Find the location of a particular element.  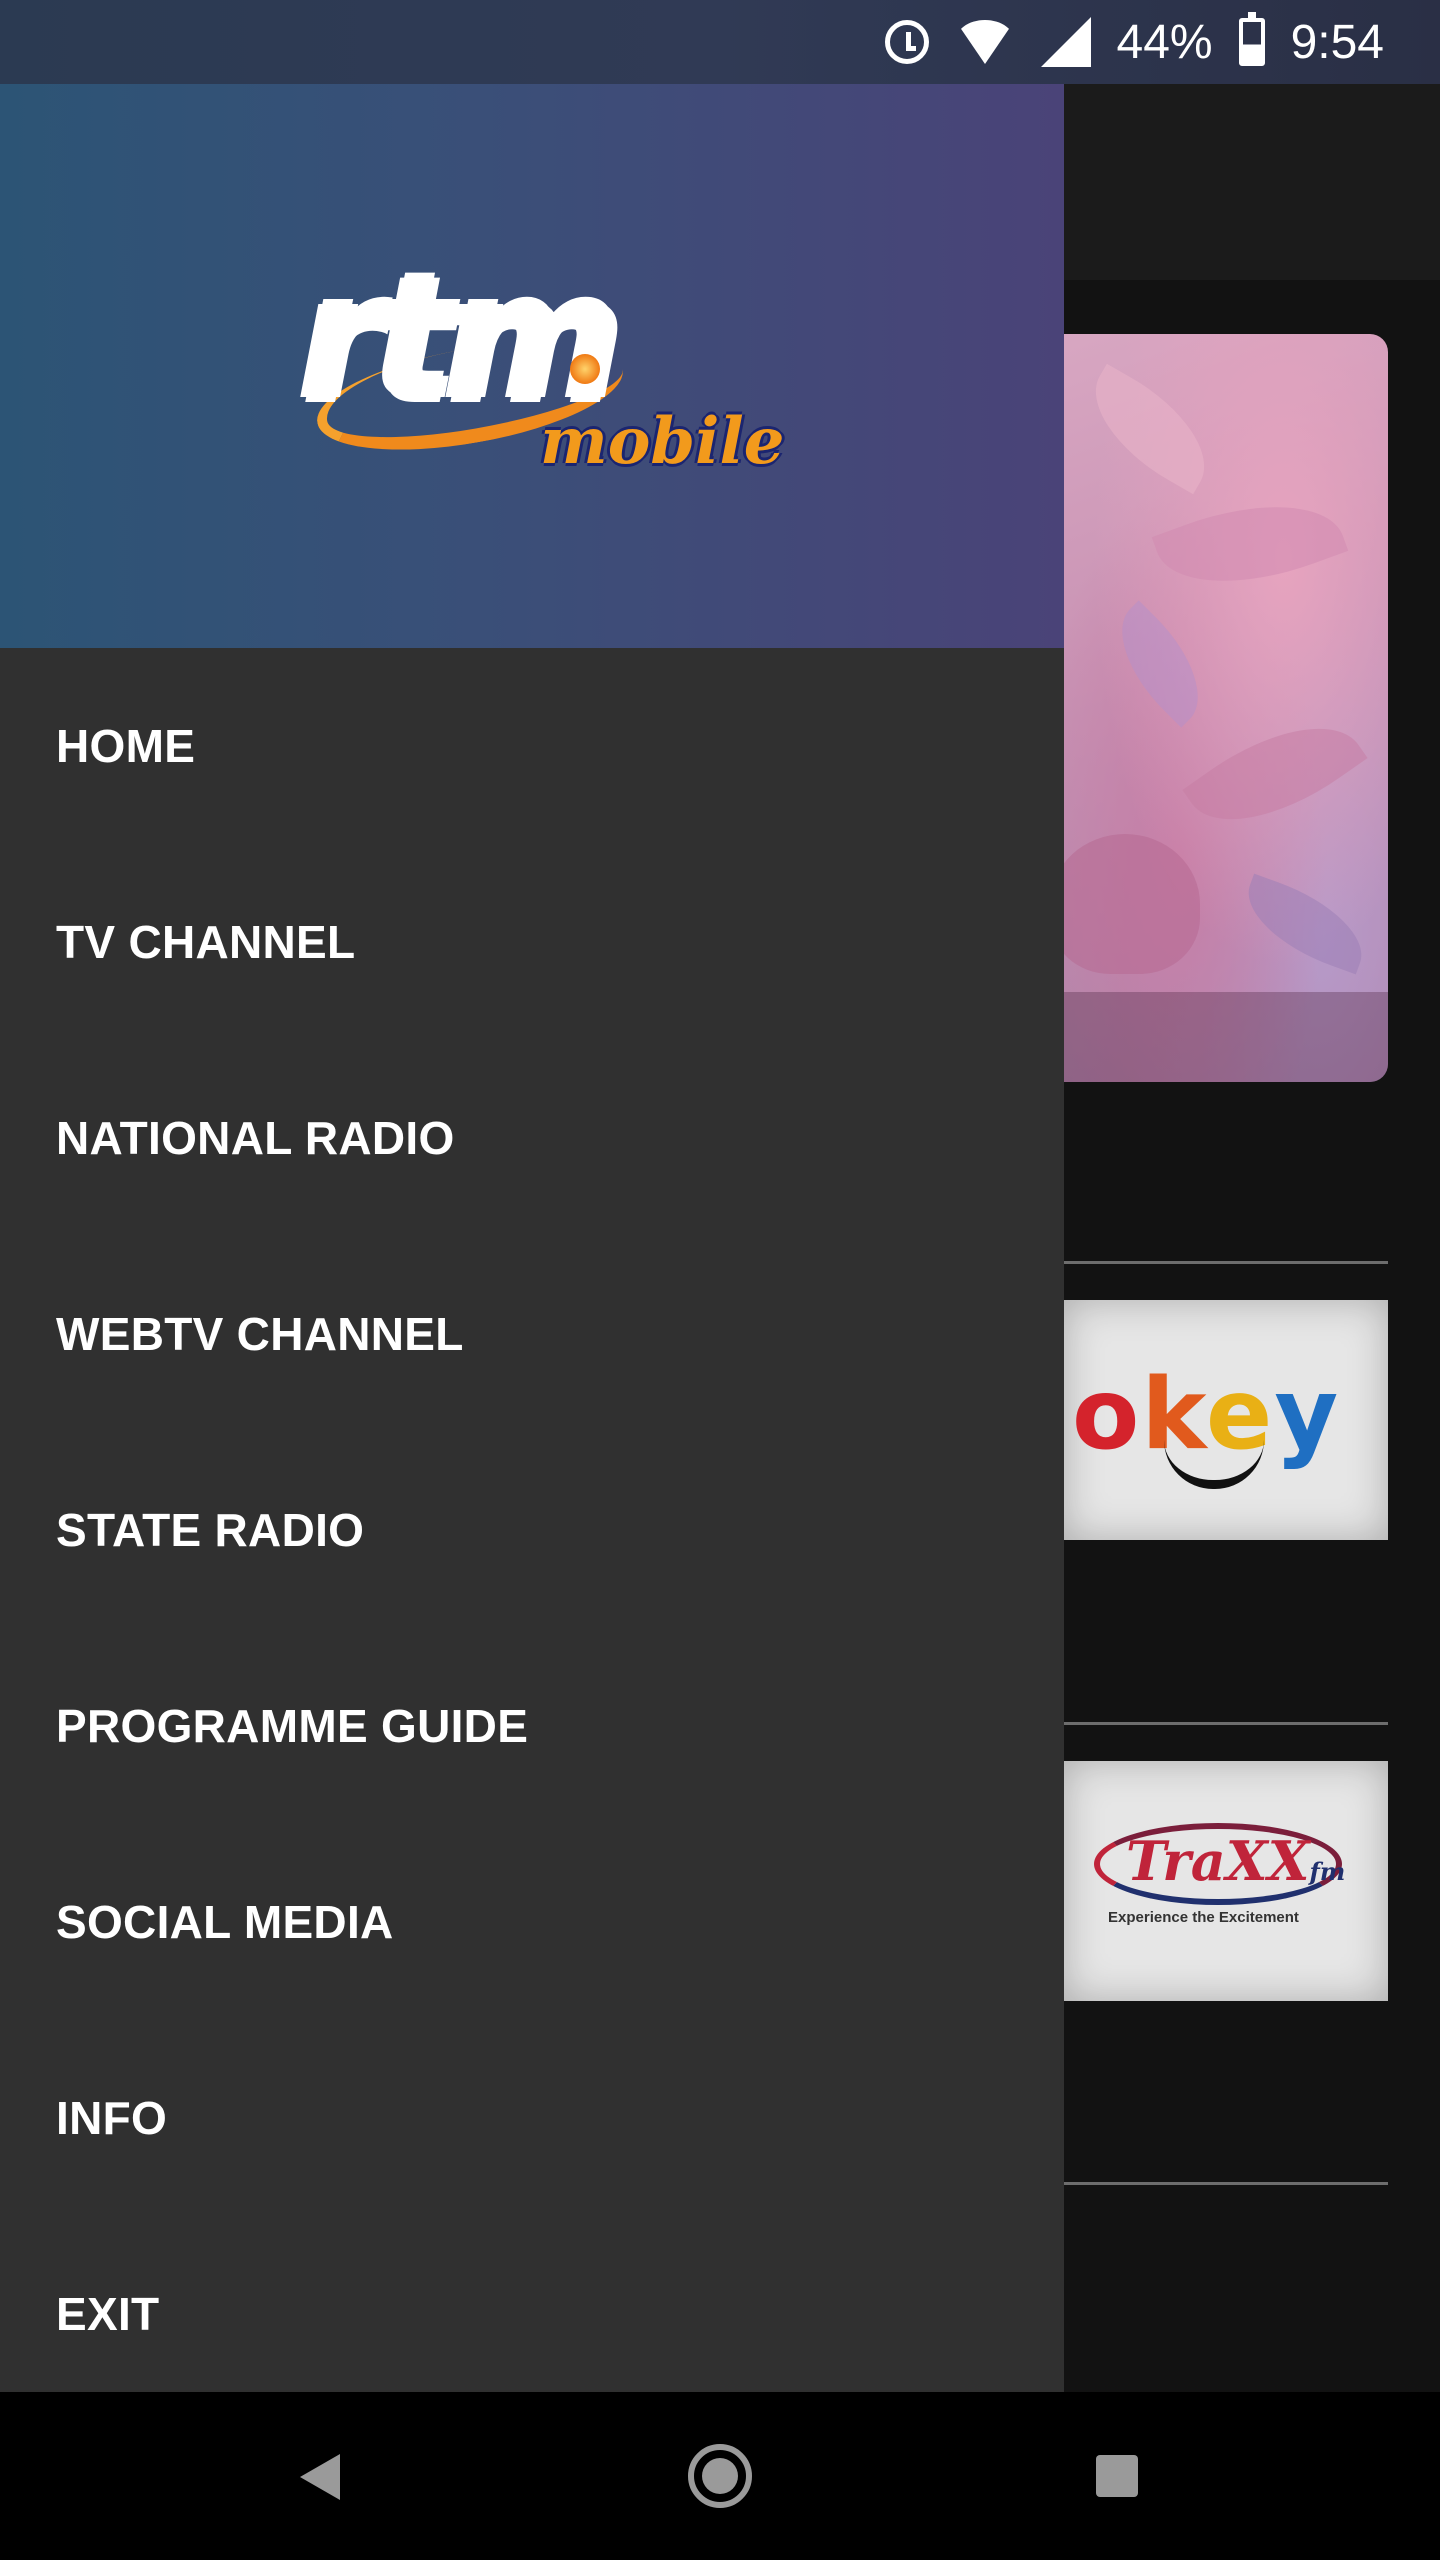

channel-thumbnail-traxx: TraXXfm Experience the Excitement is located at coordinates (1226, 1881).